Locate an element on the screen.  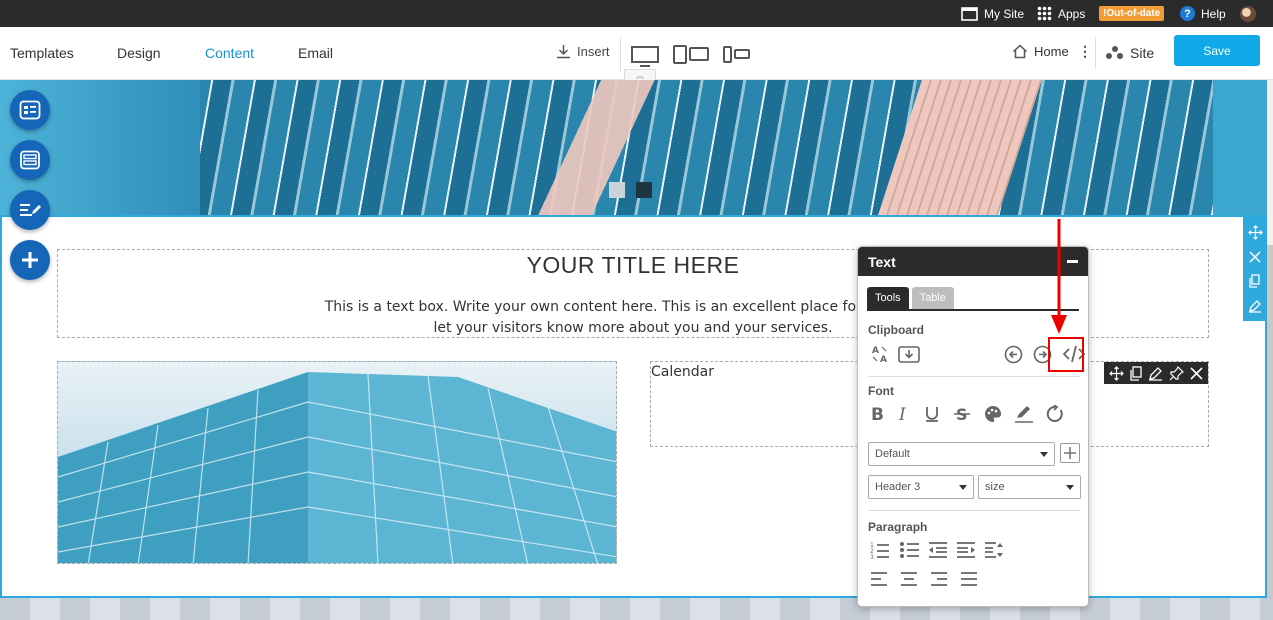
phone-views is located at coordinates (736, 54).